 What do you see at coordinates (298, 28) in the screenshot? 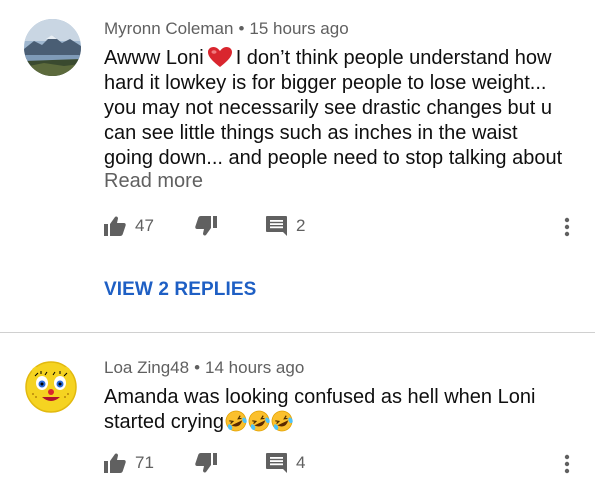
I see `timestamp: 15 hours ago` at bounding box center [298, 28].